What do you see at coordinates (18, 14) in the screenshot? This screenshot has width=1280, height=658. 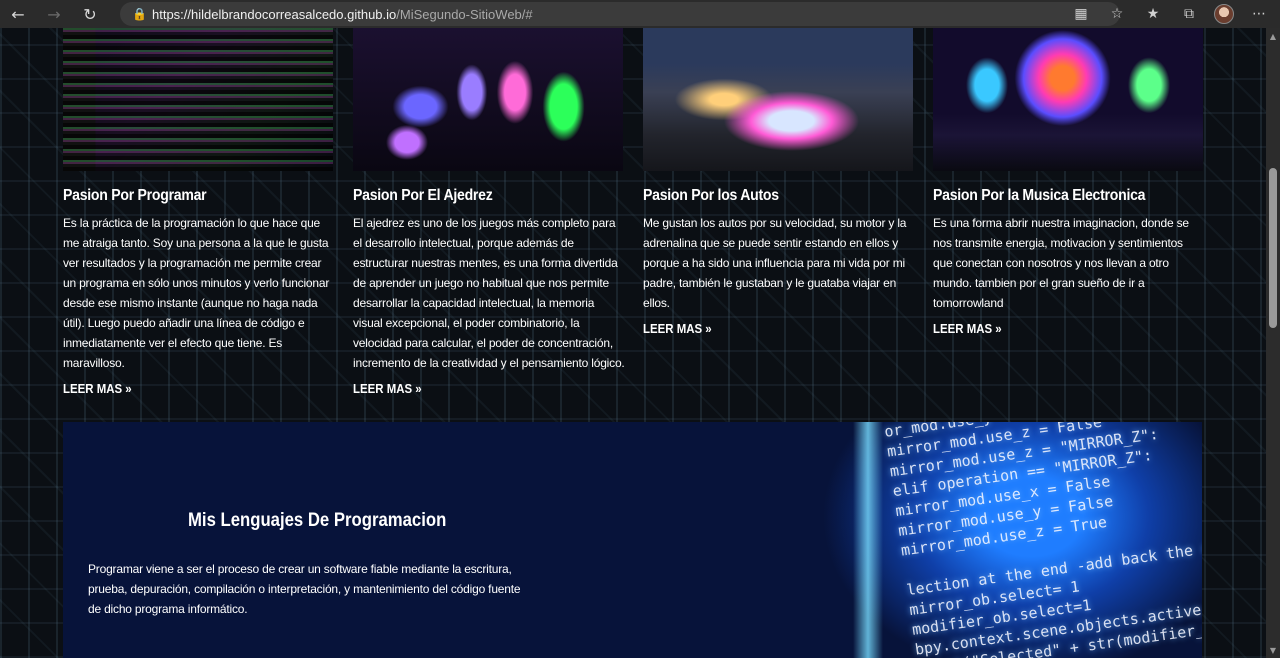 I see `back-arrow-icon: ←` at bounding box center [18, 14].